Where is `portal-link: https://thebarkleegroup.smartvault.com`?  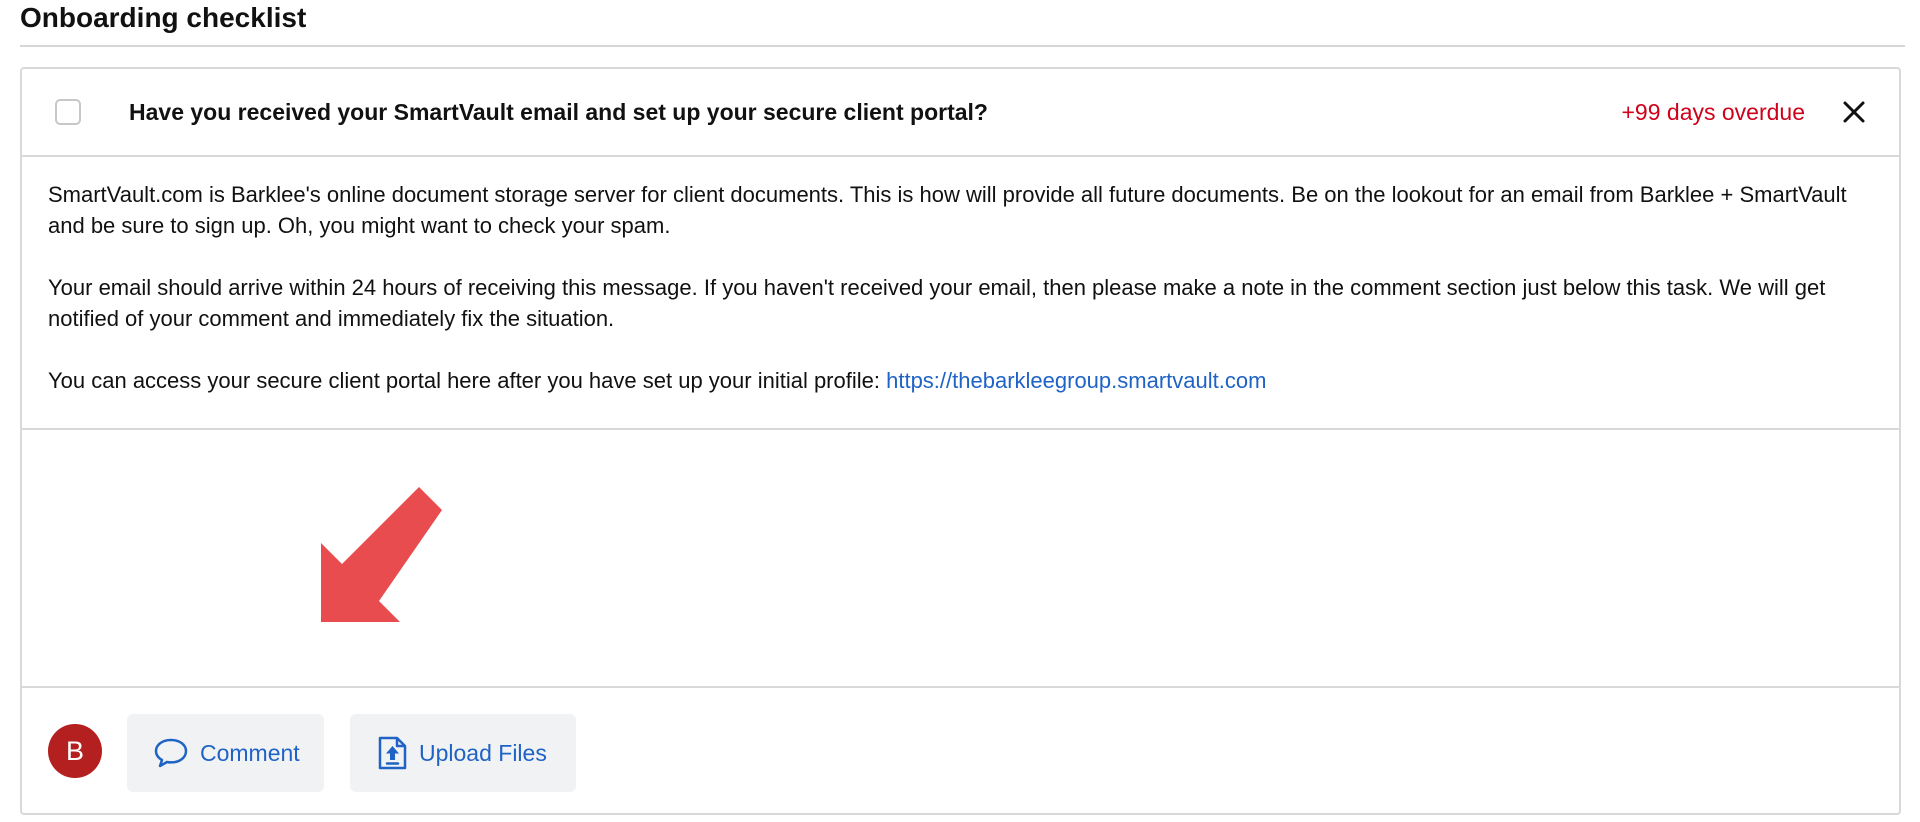 portal-link: https://thebarkleegroup.smartvault.com is located at coordinates (1076, 380).